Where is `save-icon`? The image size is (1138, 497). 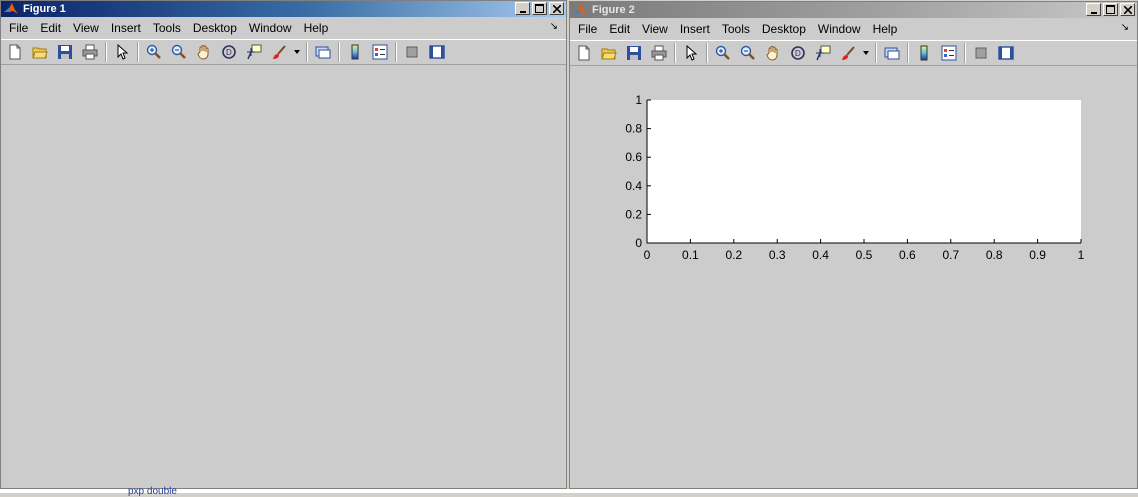
save-icon is located at coordinates (65, 52).